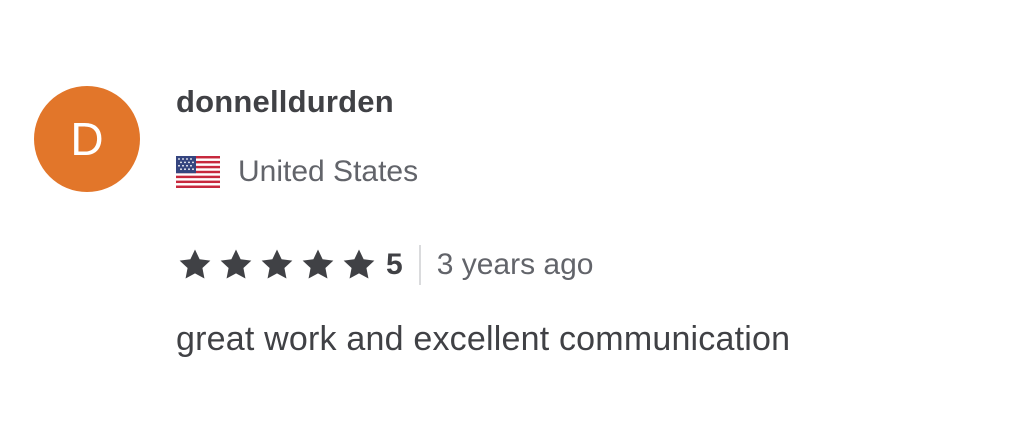  I want to click on star-rating, so click(277, 265).